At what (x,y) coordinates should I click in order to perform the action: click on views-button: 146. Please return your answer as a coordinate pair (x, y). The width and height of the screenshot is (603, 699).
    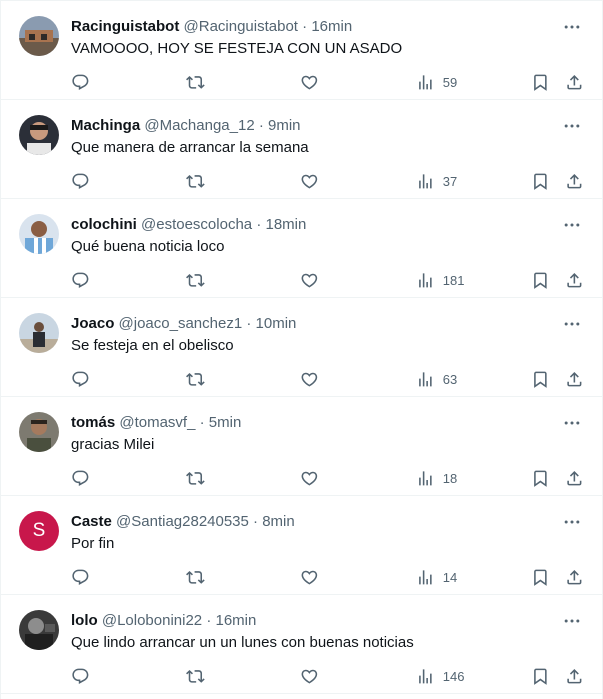
    Looking at the image, I should click on (440, 676).